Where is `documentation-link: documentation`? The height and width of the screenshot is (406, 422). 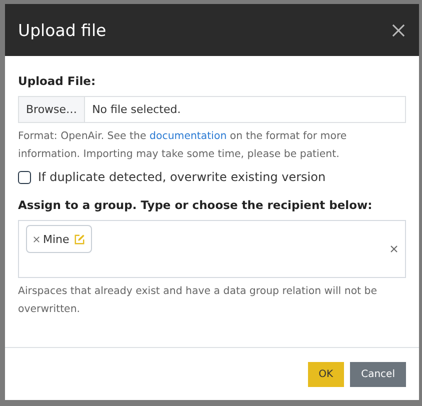
documentation-link: documentation is located at coordinates (188, 136).